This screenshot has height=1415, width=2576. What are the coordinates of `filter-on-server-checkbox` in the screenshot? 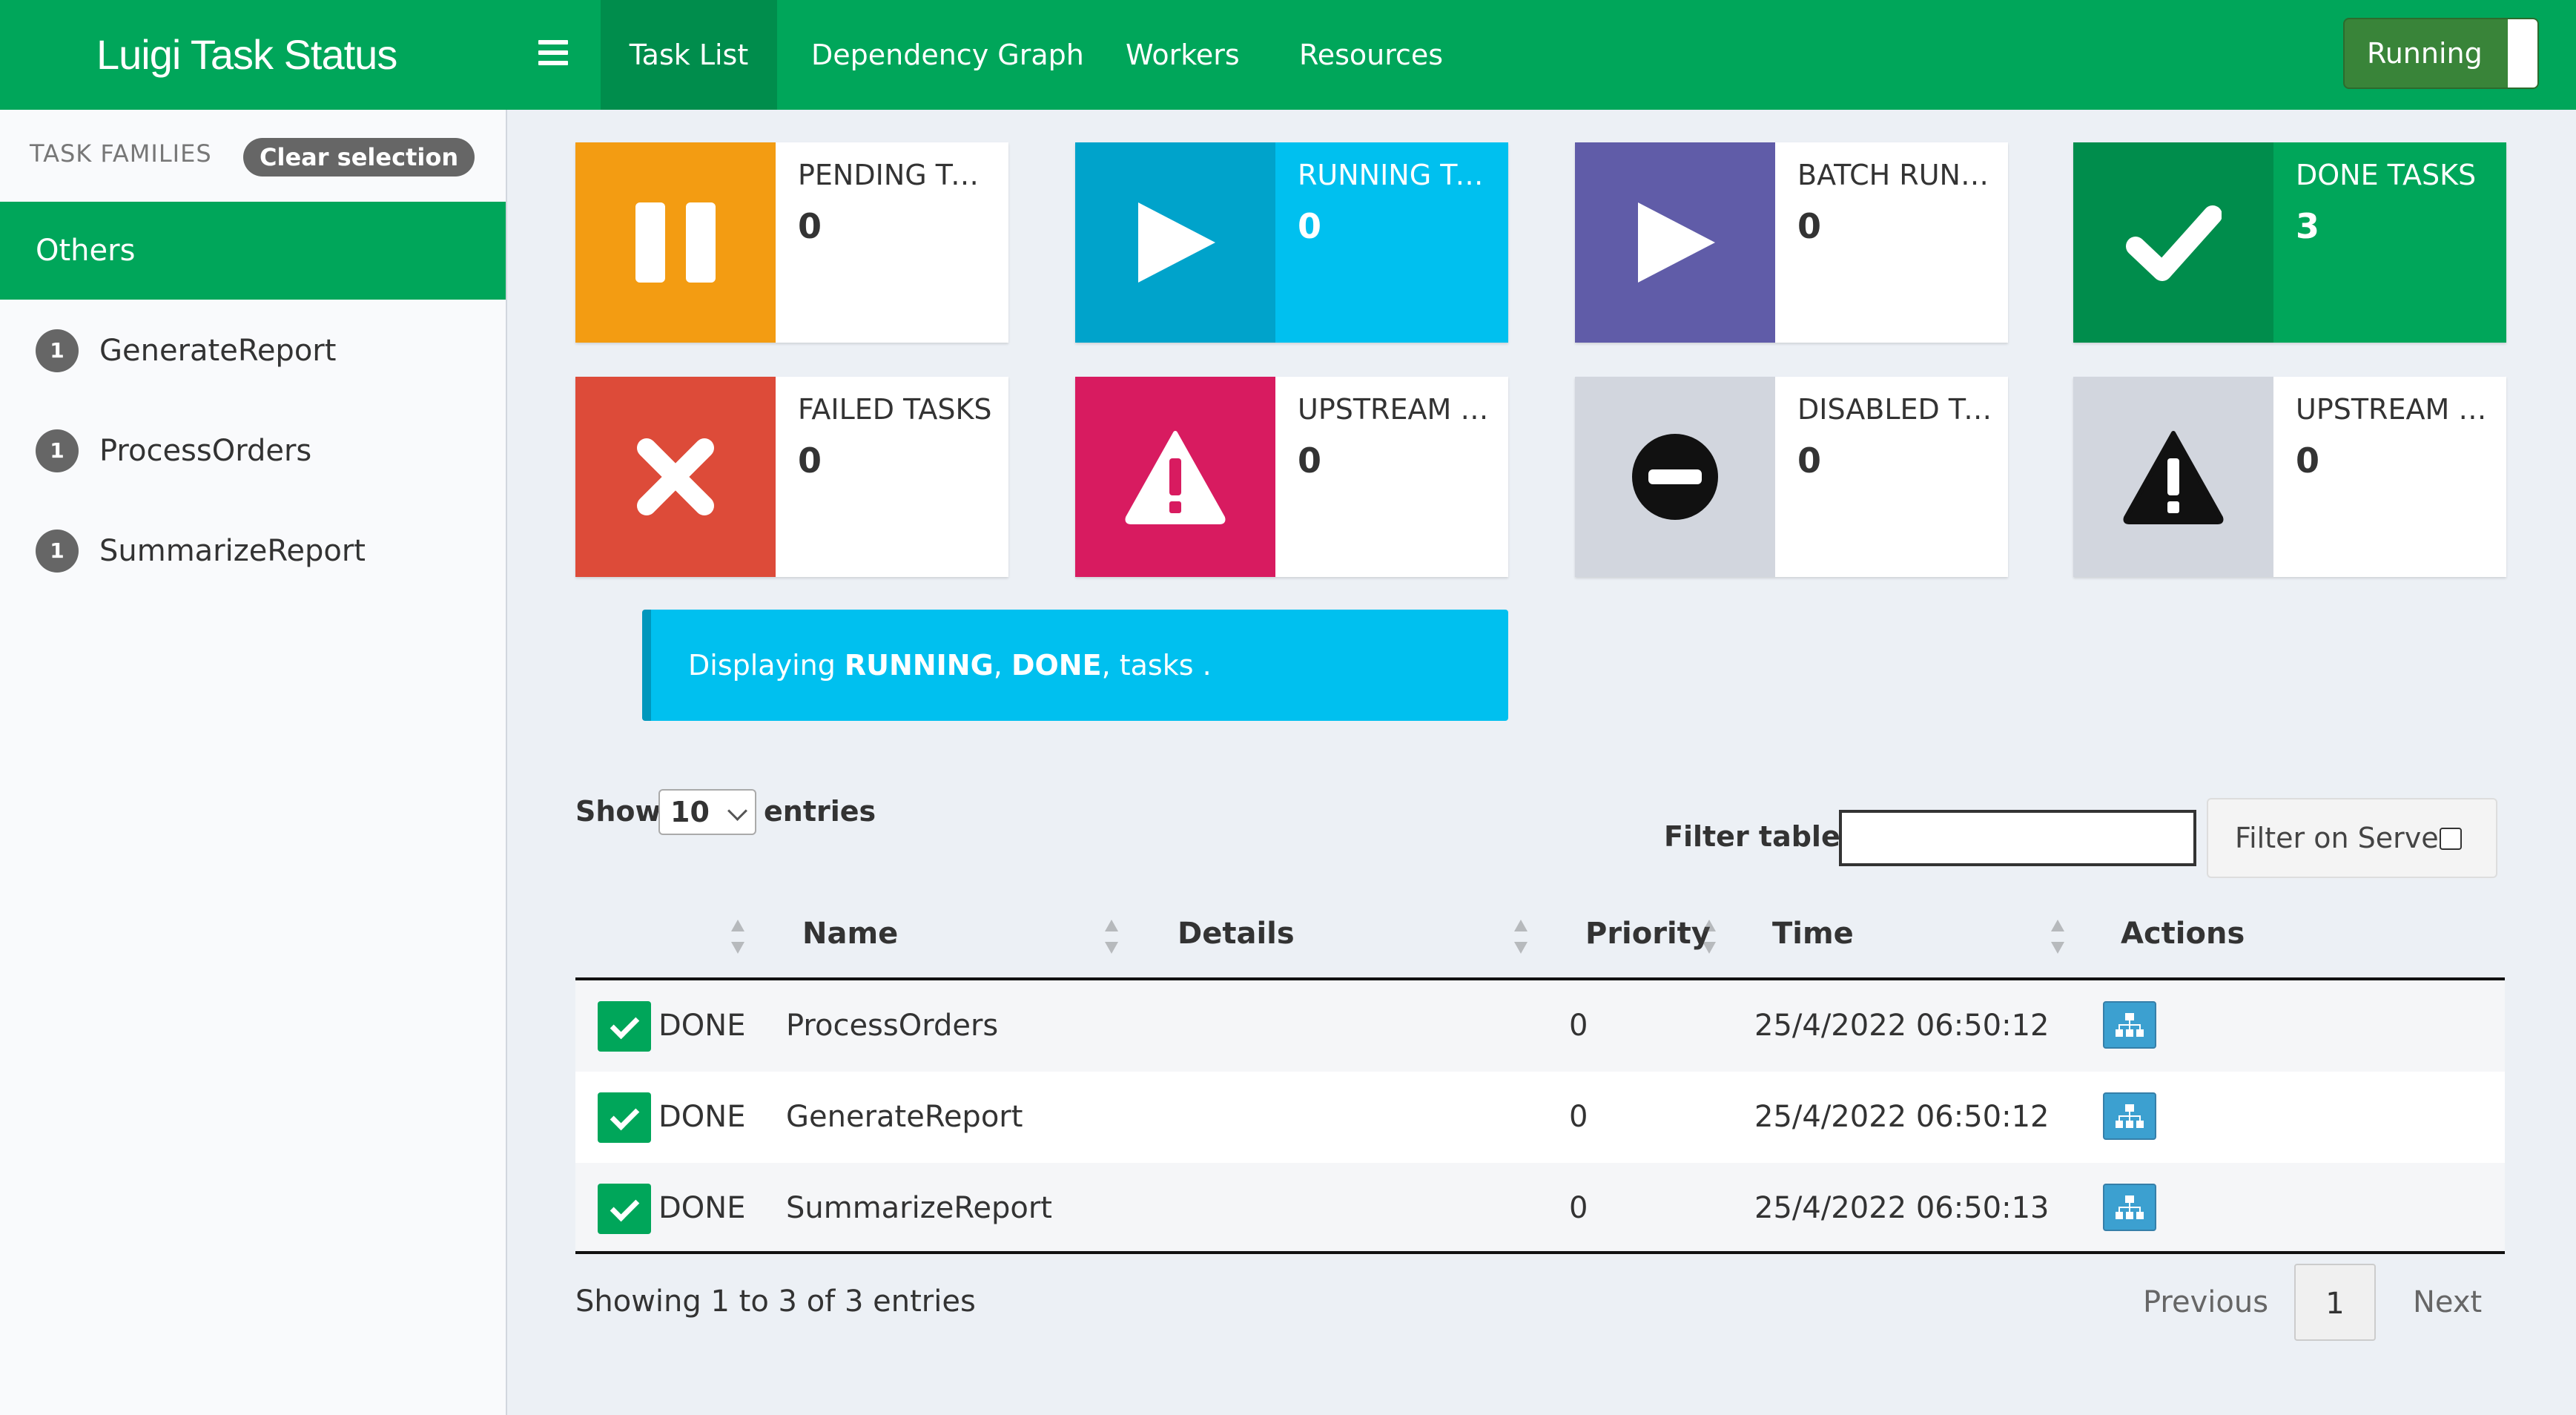 It's located at (2451, 839).